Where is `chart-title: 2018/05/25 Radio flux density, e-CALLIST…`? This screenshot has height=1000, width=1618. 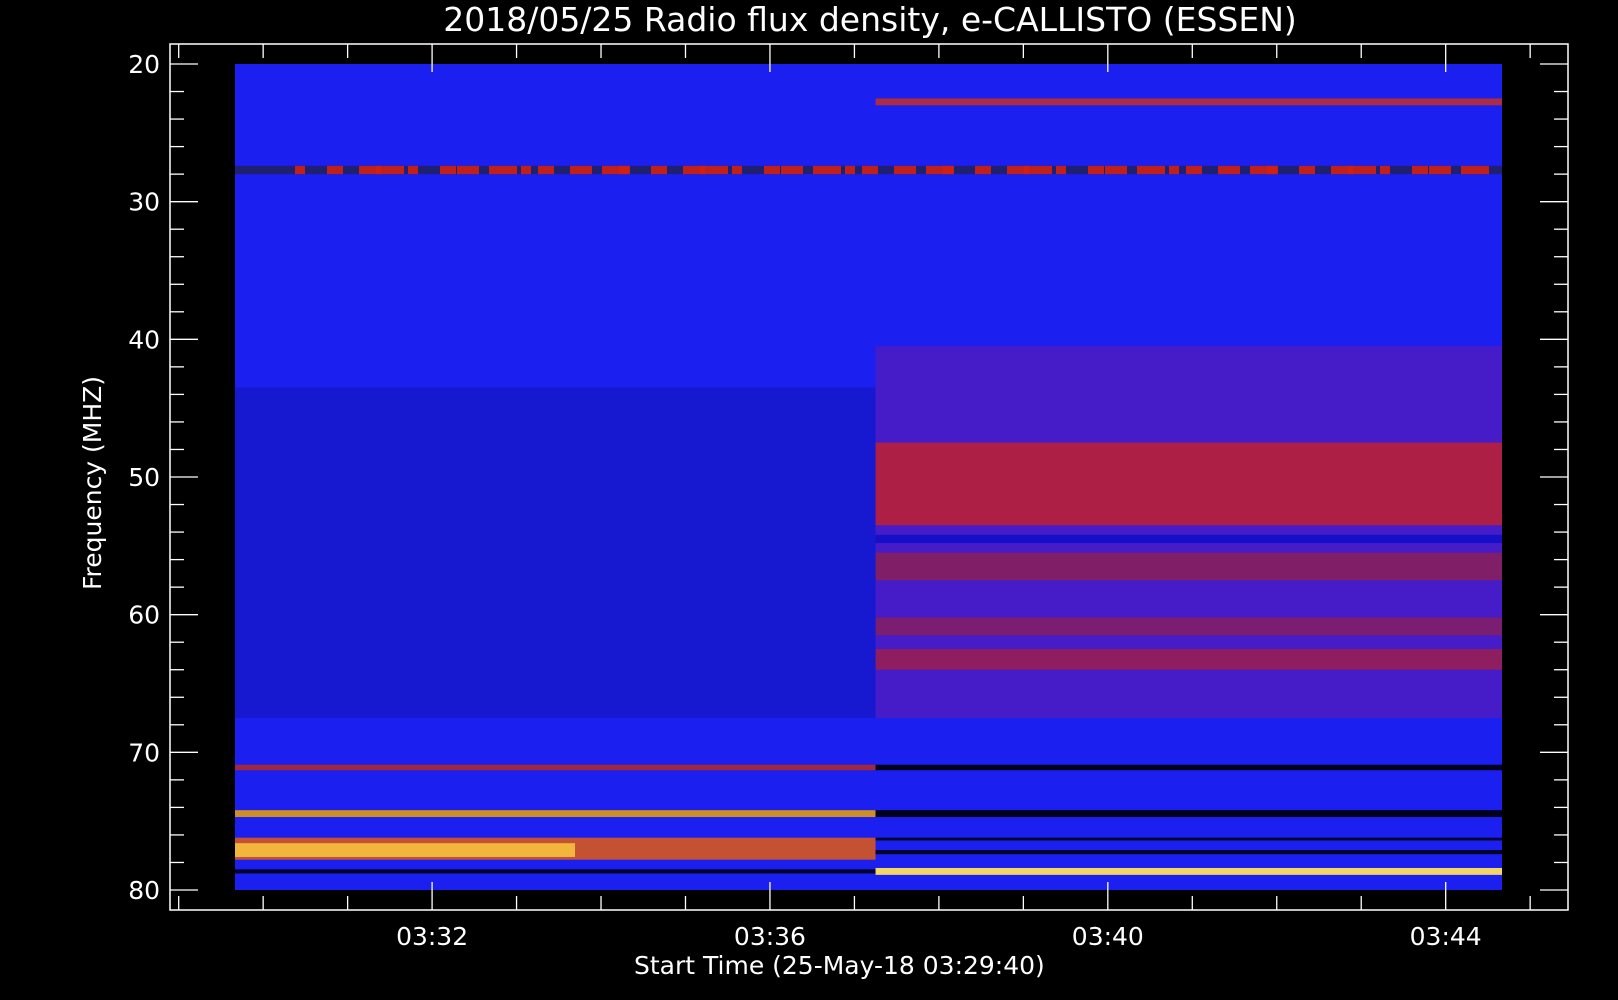 chart-title: 2018/05/25 Radio flux density, e-CALLIST… is located at coordinates (870, 19).